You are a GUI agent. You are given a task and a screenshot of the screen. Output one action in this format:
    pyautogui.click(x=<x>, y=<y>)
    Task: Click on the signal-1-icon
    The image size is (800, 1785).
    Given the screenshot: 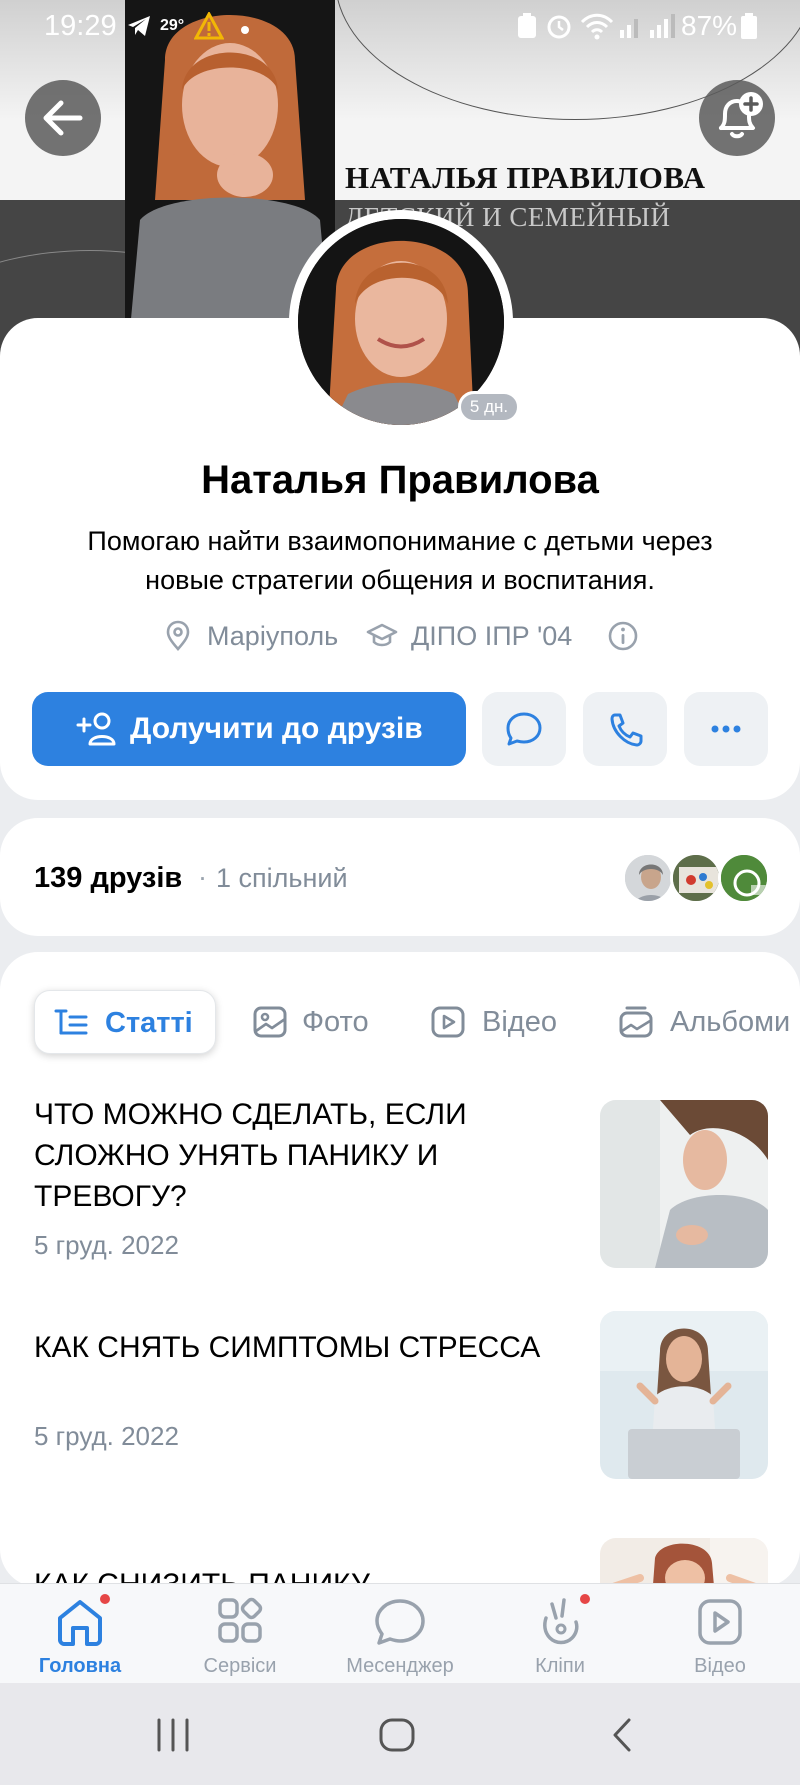 What is the action you would take?
    pyautogui.click(x=631, y=28)
    